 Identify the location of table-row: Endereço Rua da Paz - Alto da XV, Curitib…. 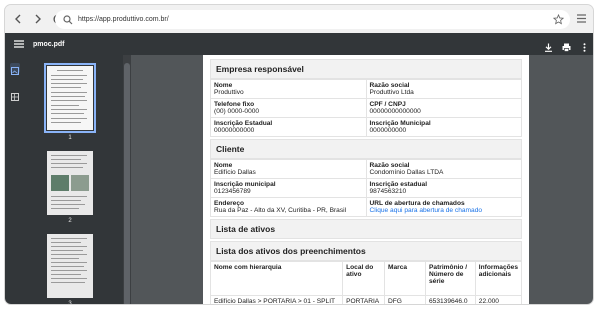
(366, 207).